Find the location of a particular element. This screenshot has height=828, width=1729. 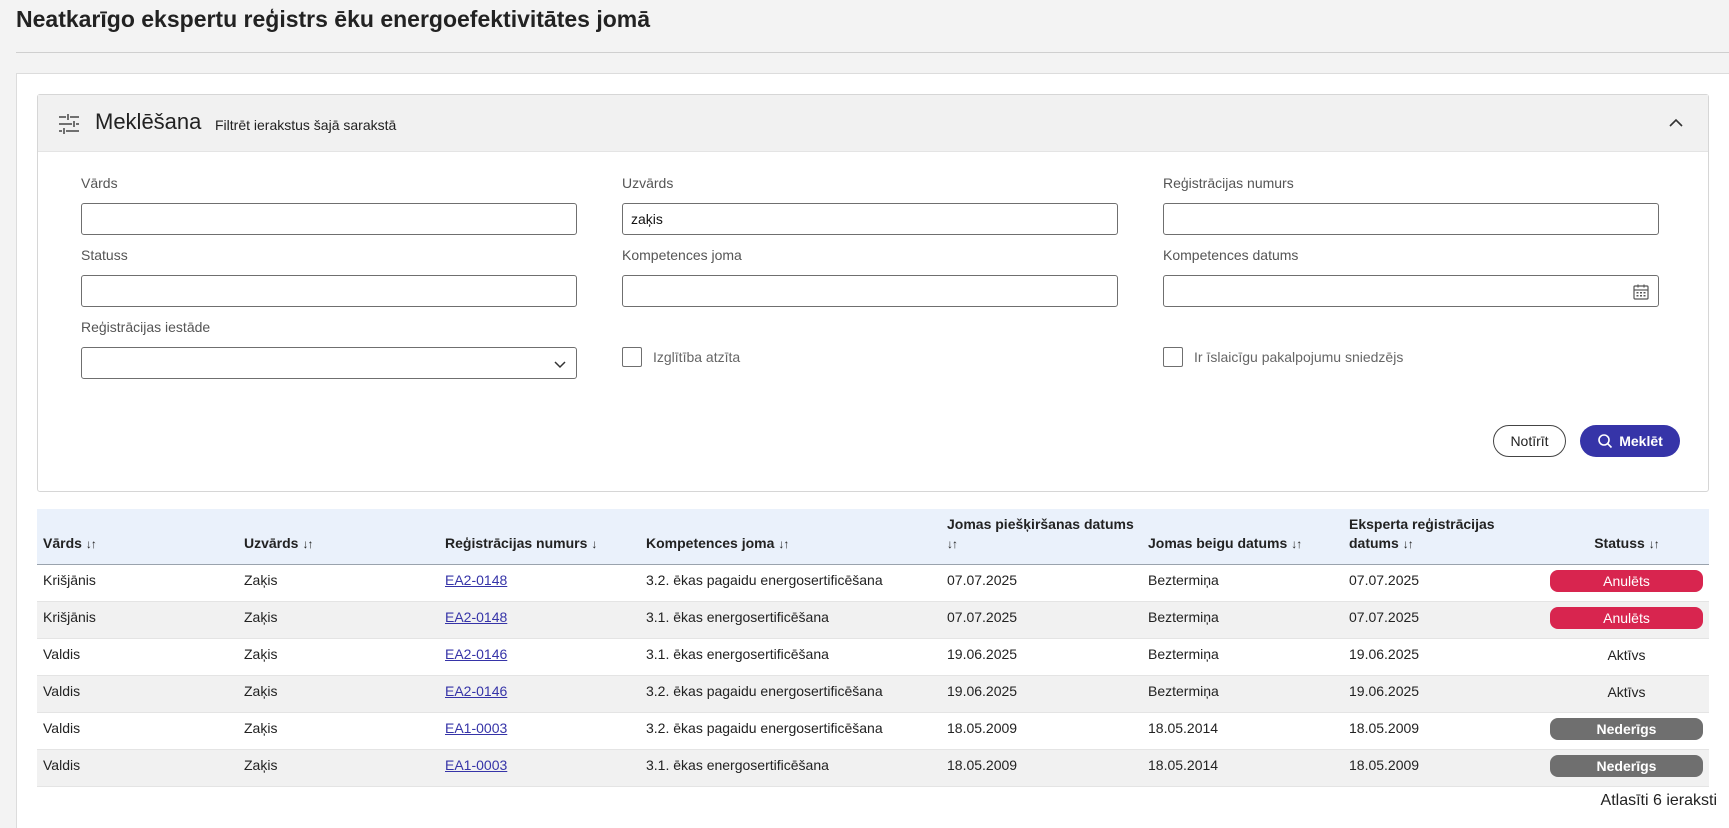

status-input is located at coordinates (329, 291).